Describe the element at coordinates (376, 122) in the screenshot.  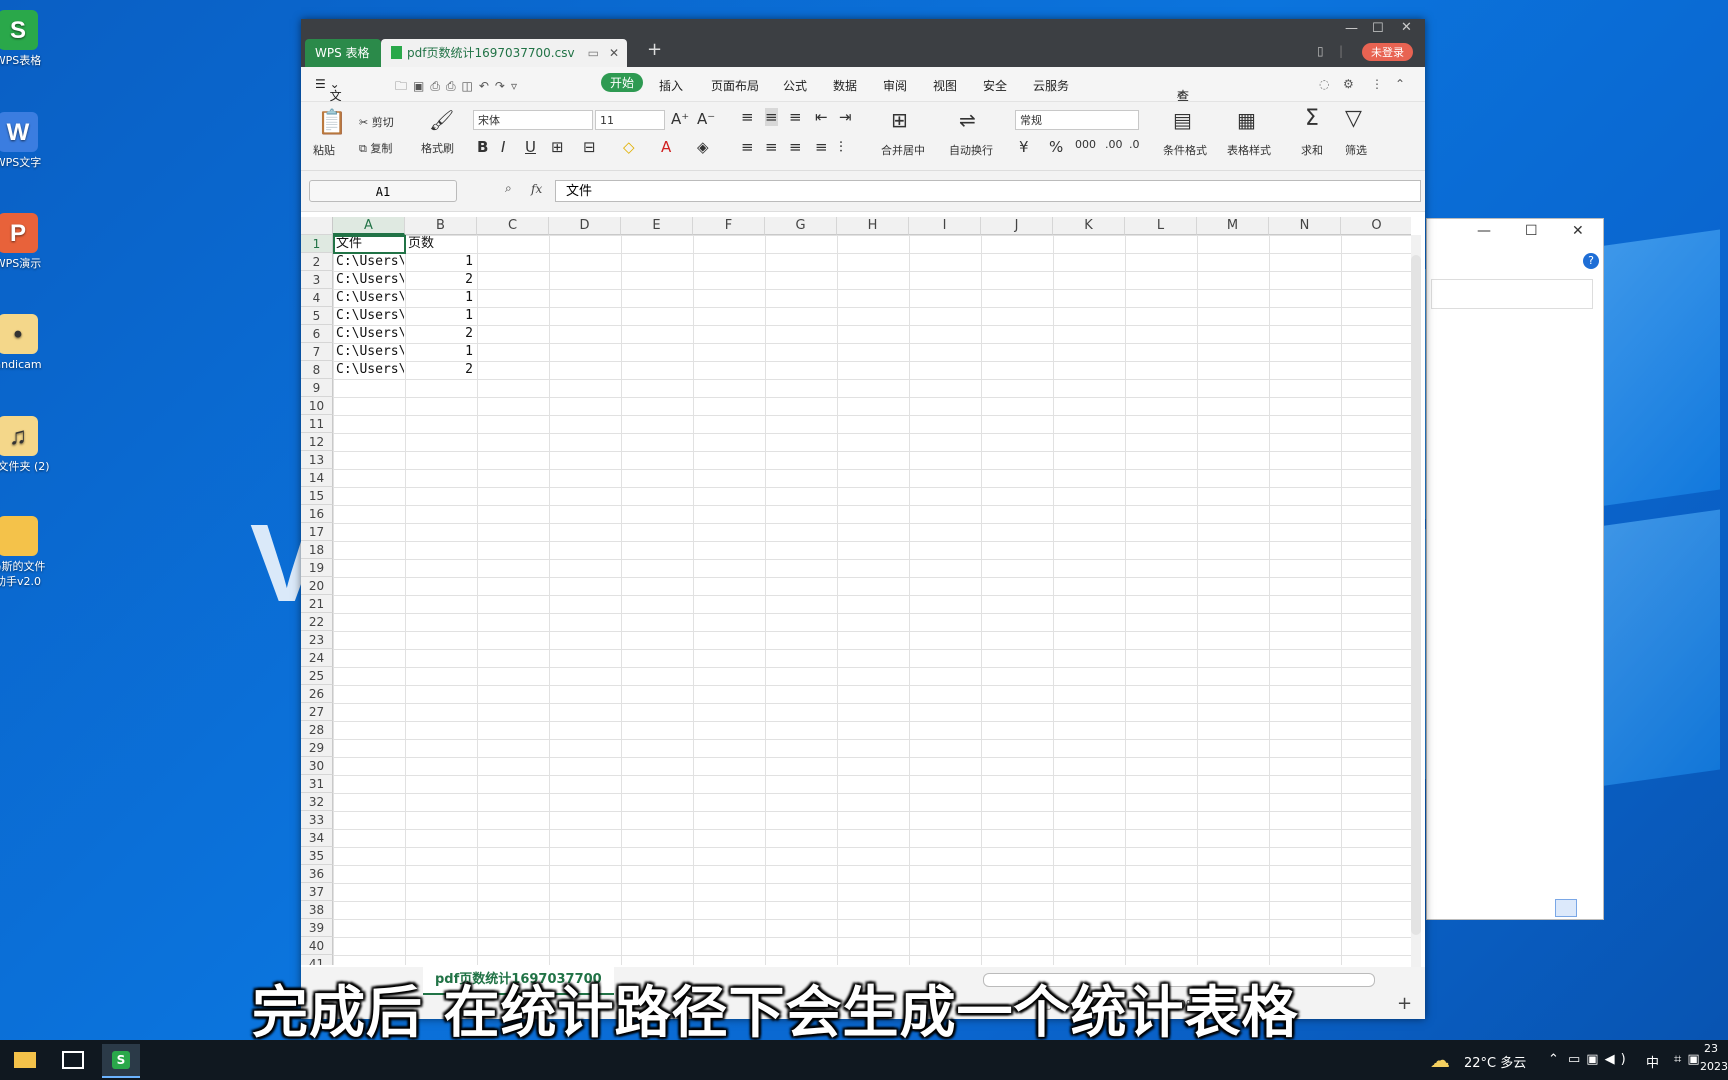
I see `cut-button: ✂ 剪切` at that location.